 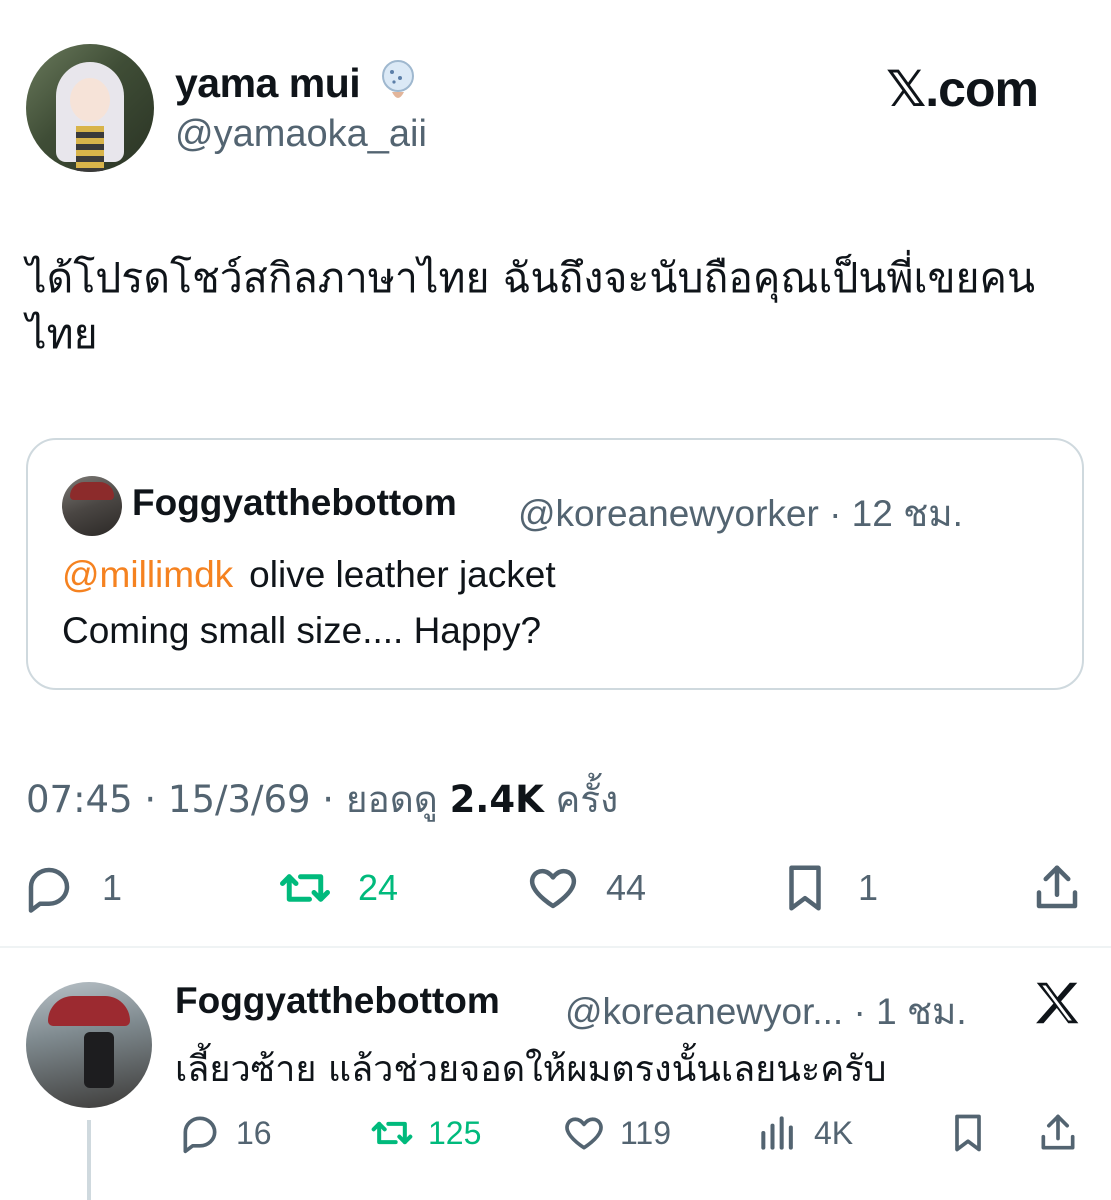 I want to click on analytics-icon, so click(x=777, y=1133).